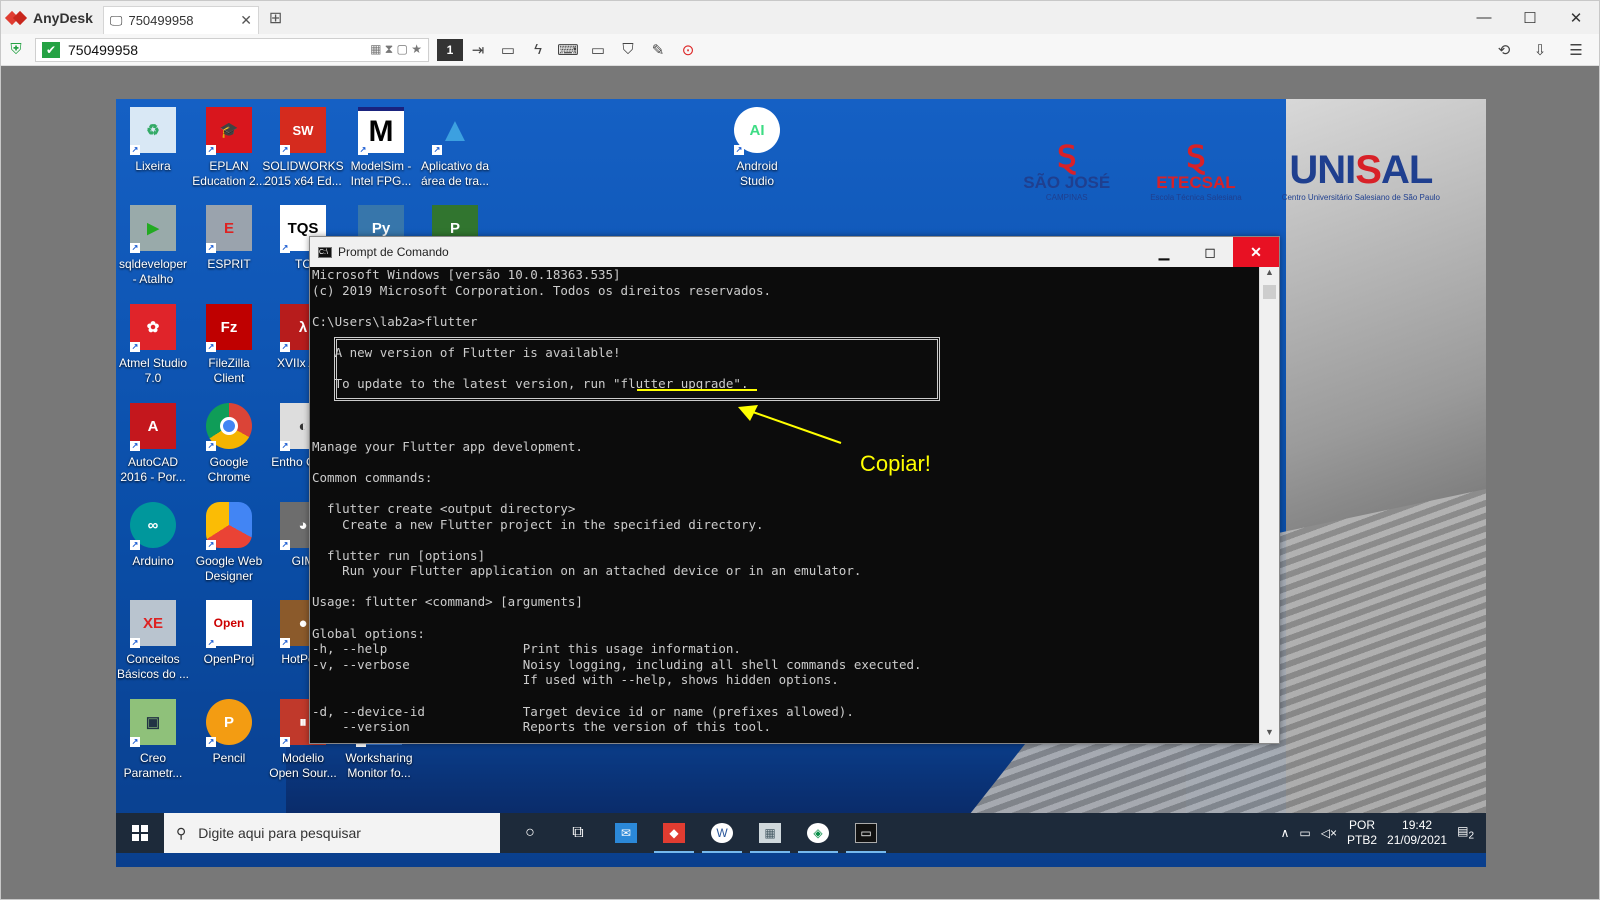 The image size is (1600, 900). What do you see at coordinates (598, 50) in the screenshot?
I see `display-icon: ▭` at bounding box center [598, 50].